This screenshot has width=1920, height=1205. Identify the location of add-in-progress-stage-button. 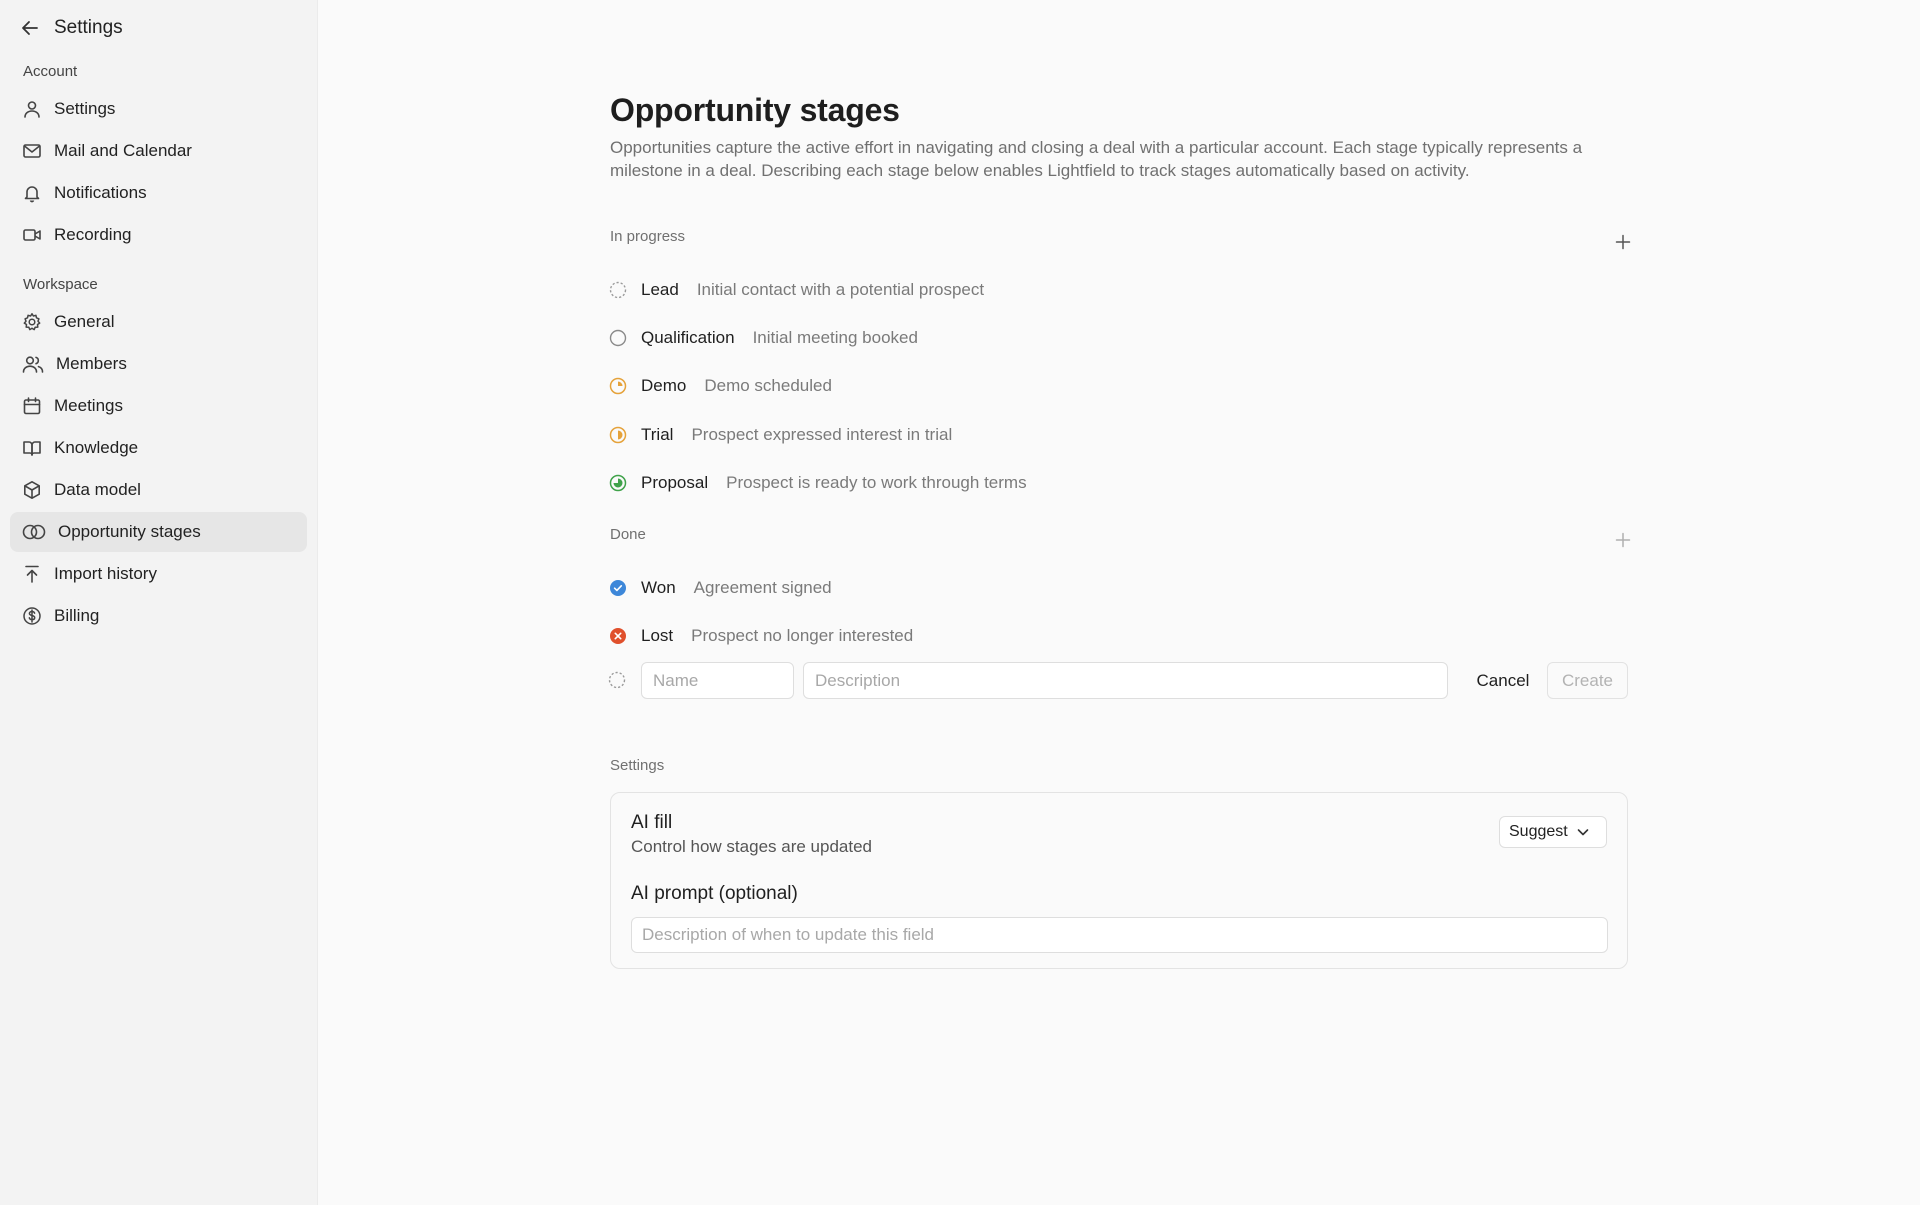
(1623, 242).